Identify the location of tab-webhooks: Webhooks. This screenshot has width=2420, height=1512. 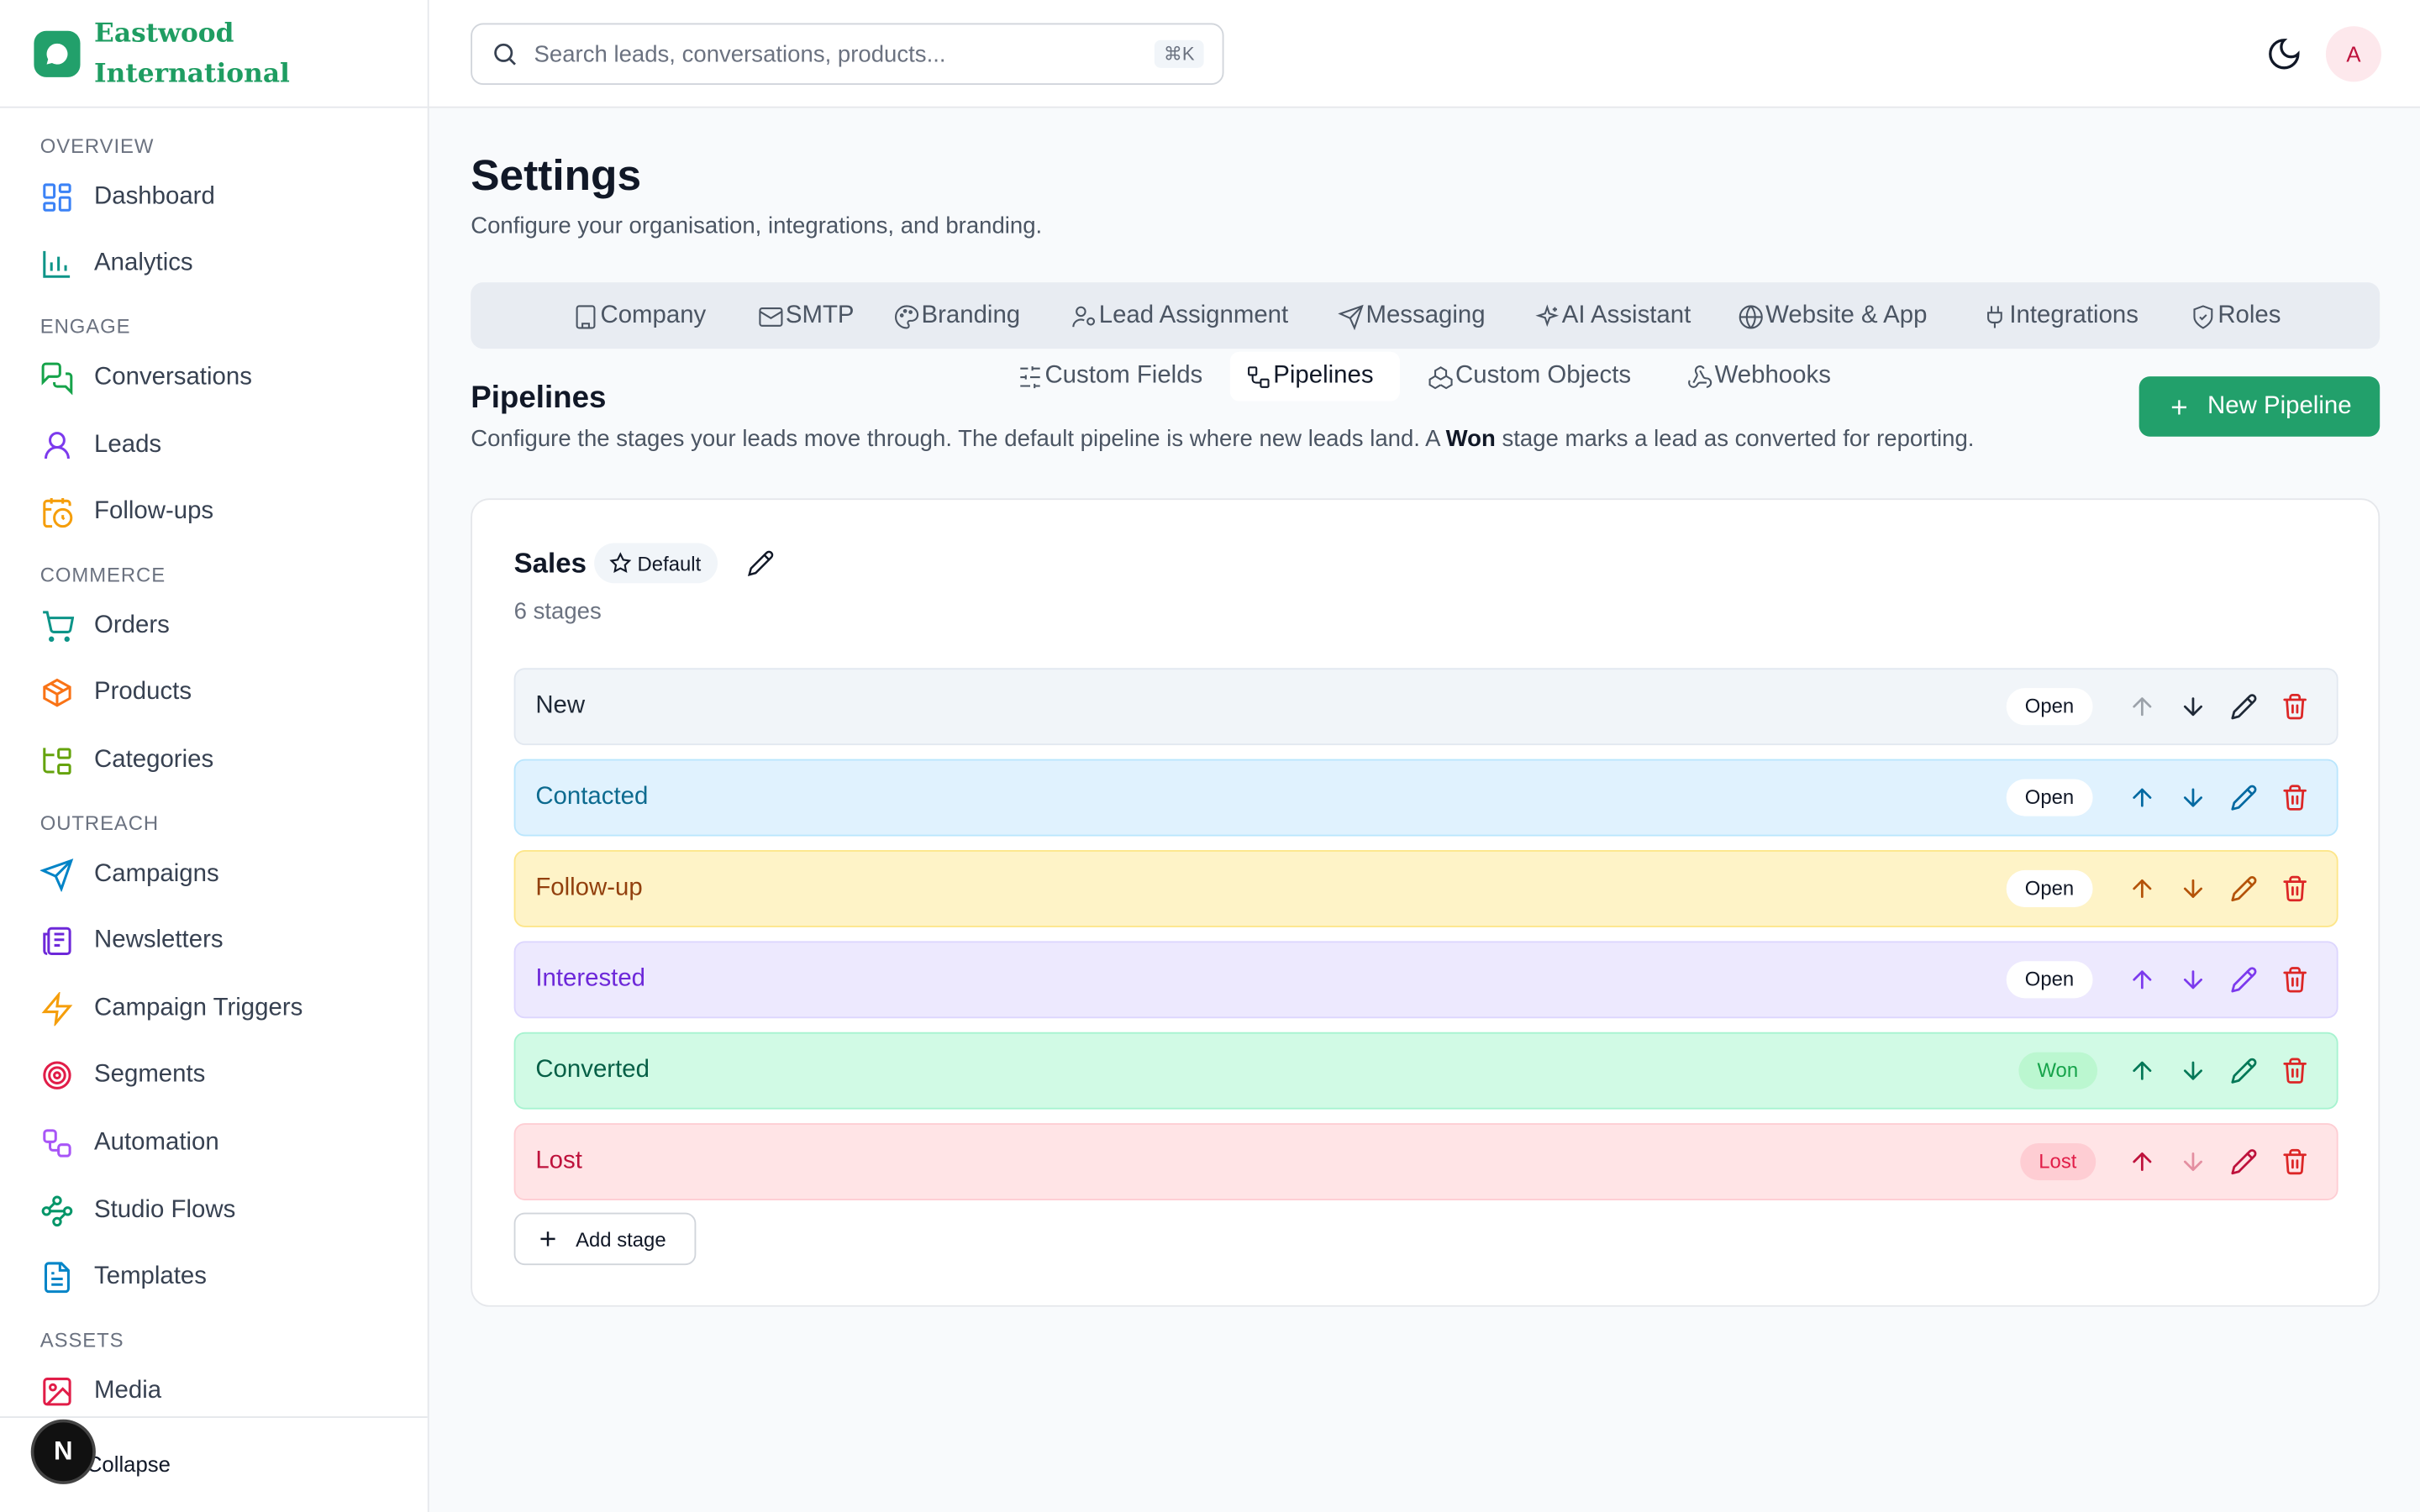
(1758, 377).